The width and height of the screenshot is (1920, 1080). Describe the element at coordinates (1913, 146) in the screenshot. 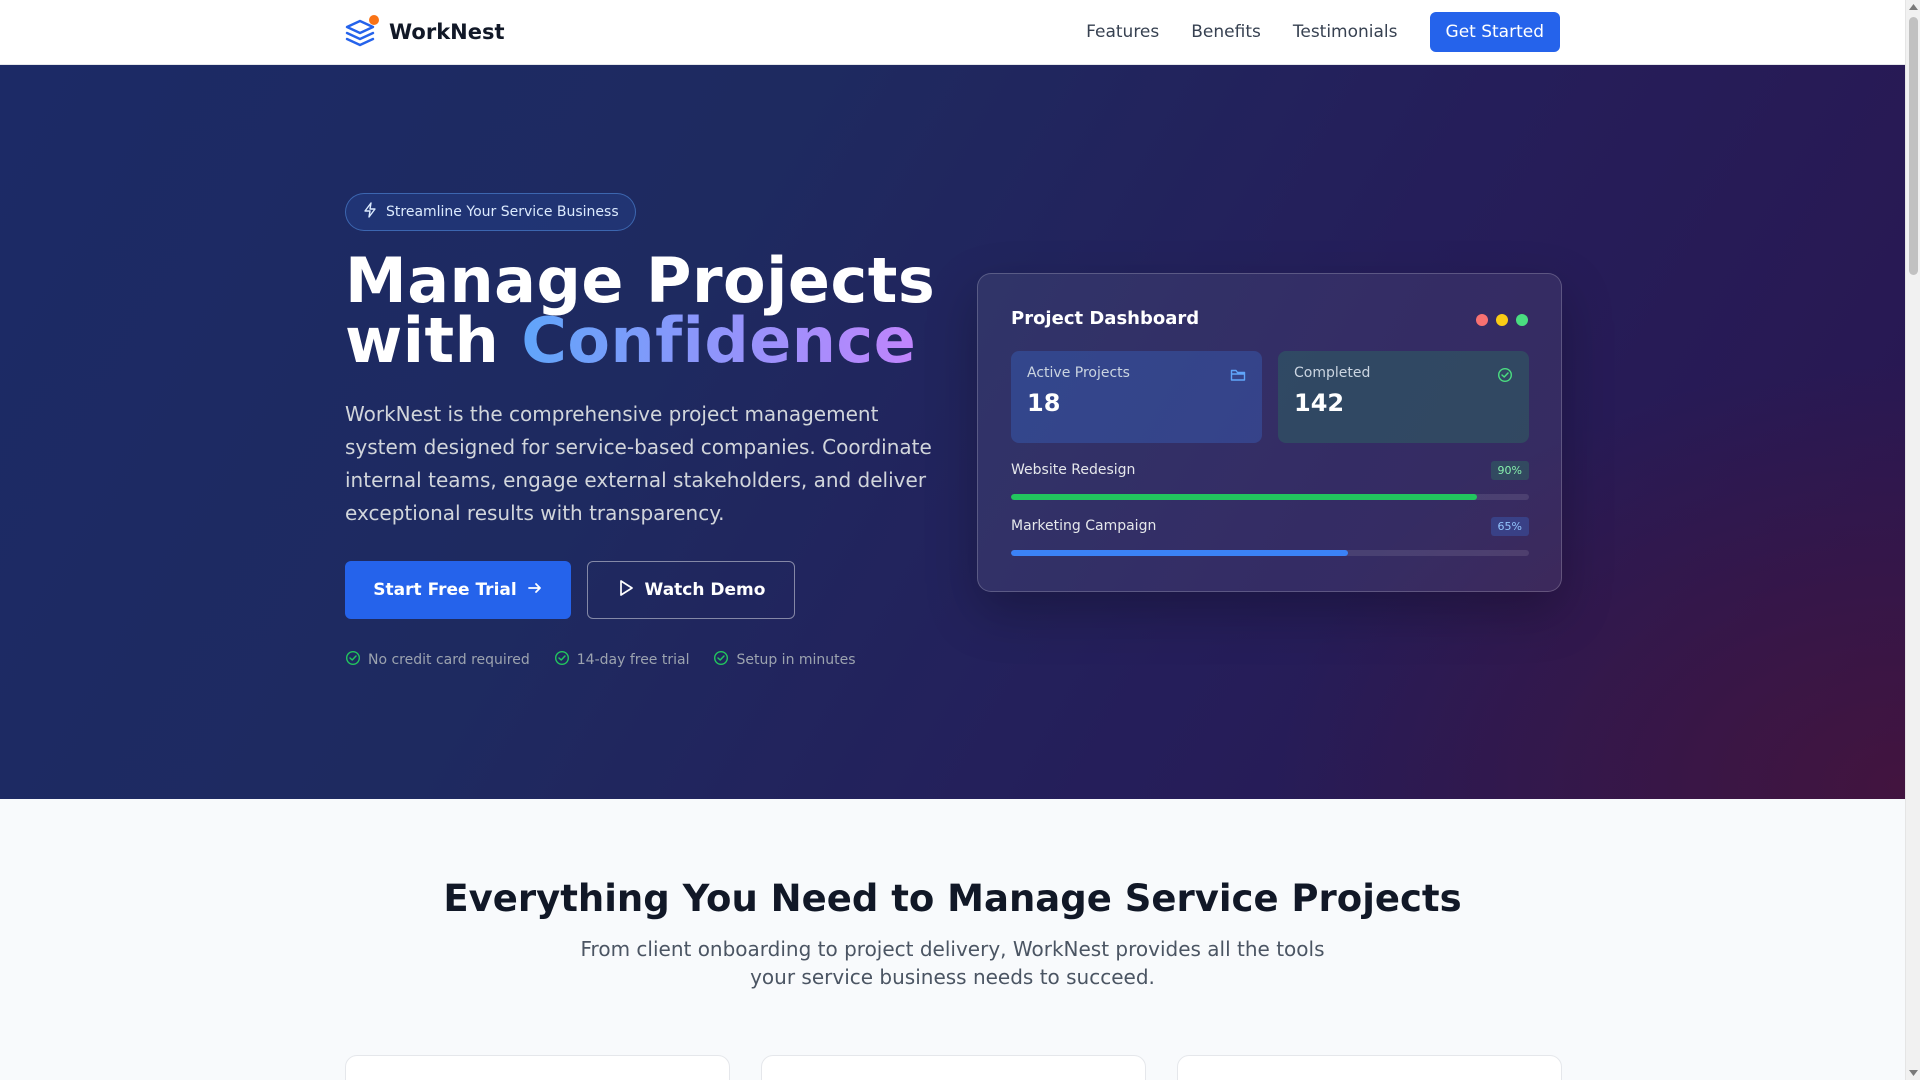

I see `scrollbar-thumb` at that location.